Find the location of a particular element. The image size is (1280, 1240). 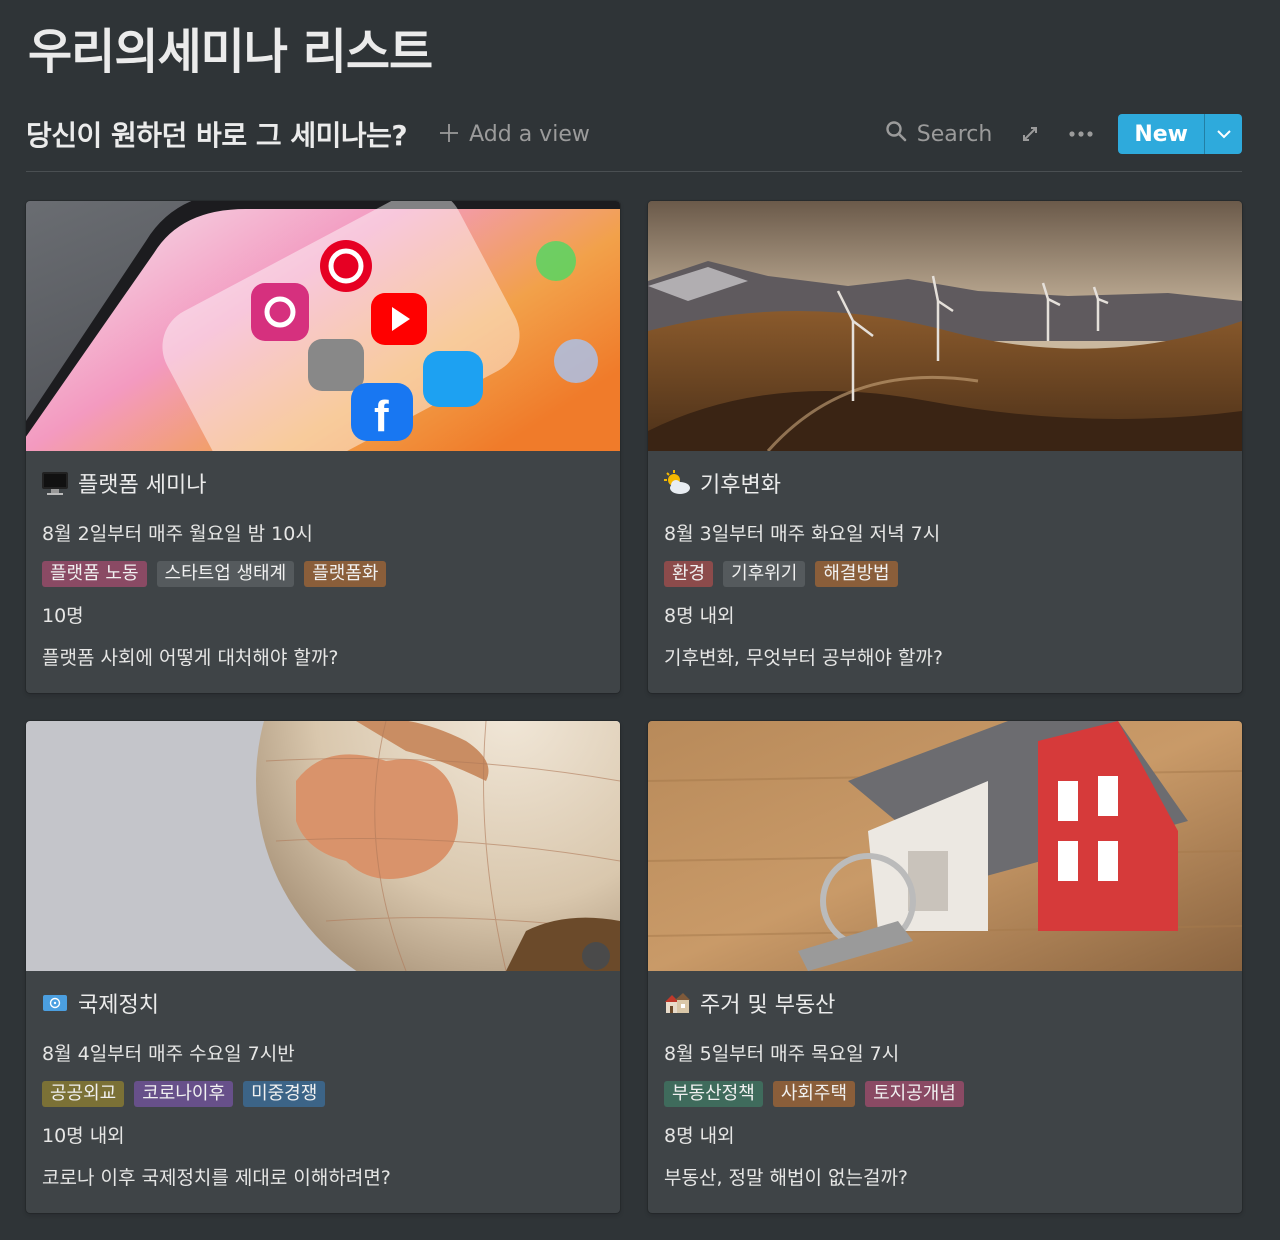

card-question: 기후변화, 무엇부터 공부해야 할까? is located at coordinates (803, 658).